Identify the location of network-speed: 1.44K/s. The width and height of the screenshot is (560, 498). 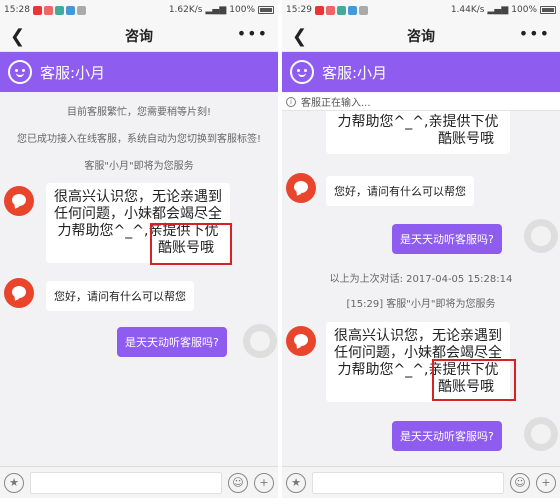
(467, 10).